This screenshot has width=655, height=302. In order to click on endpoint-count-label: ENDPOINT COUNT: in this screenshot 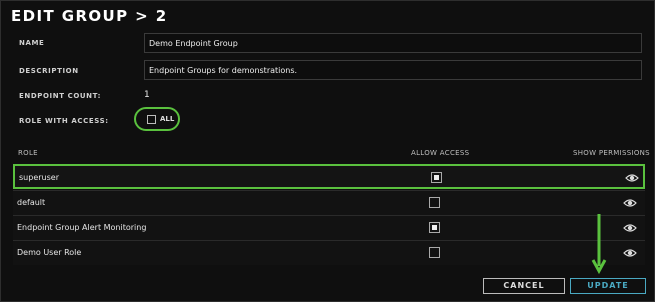, I will do `click(60, 96)`.